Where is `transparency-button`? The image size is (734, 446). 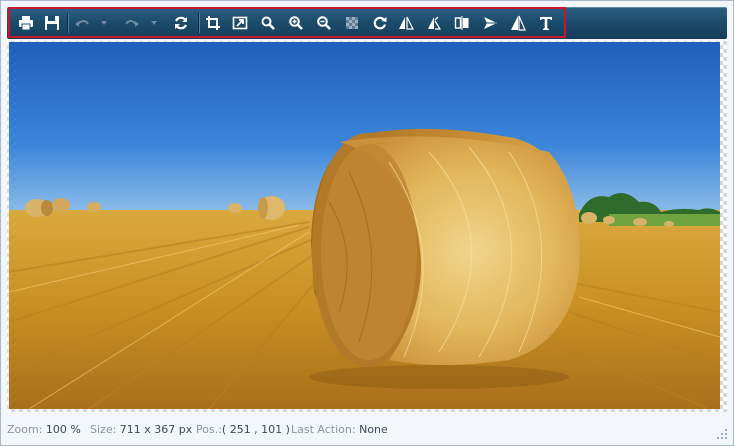
transparency-button is located at coordinates (352, 23).